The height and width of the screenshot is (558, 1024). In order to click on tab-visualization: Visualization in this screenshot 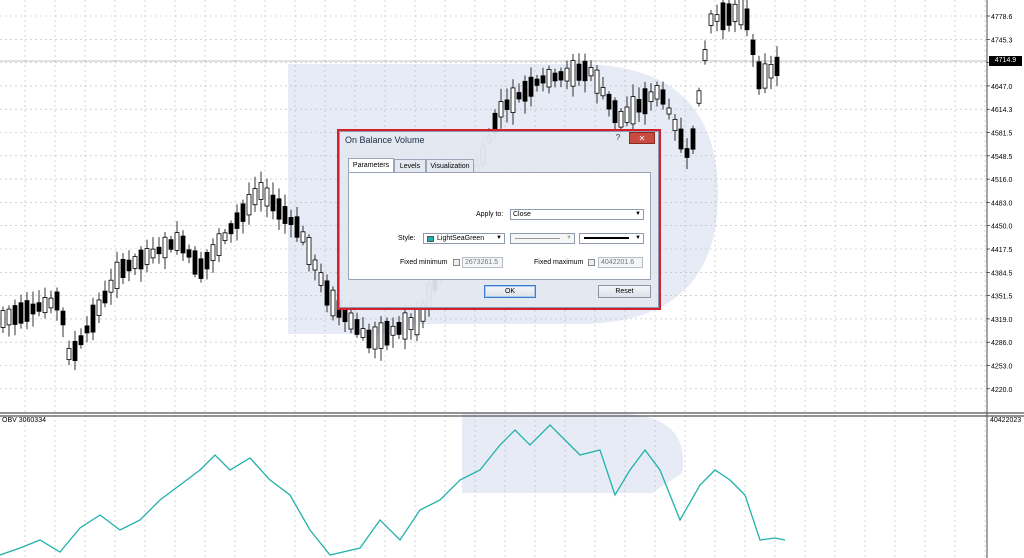, I will do `click(450, 165)`.